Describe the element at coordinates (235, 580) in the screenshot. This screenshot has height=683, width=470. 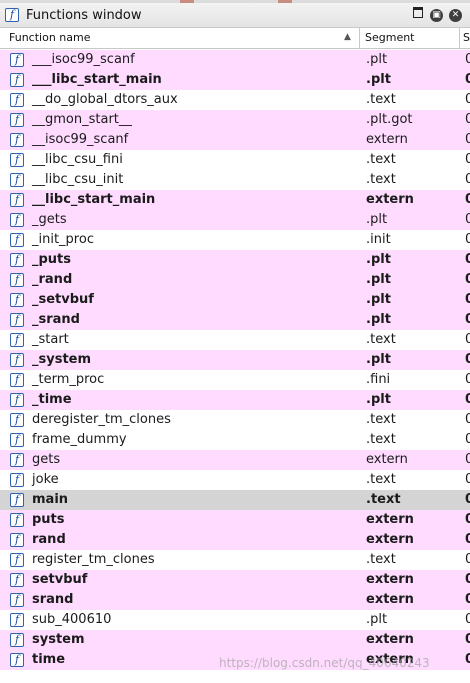
I see `function-row: f setvbuf extern 0` at that location.